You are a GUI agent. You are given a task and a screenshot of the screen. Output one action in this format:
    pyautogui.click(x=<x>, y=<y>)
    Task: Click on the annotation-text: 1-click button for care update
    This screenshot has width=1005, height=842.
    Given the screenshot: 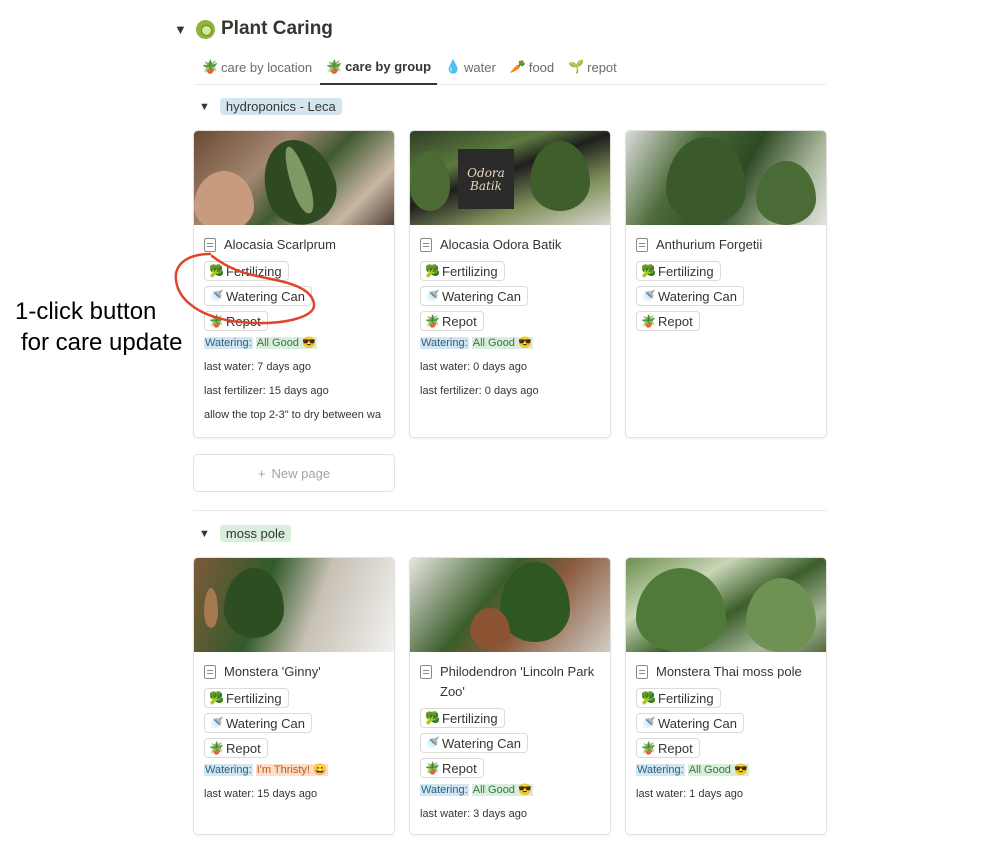 What is the action you would take?
    pyautogui.click(x=99, y=327)
    